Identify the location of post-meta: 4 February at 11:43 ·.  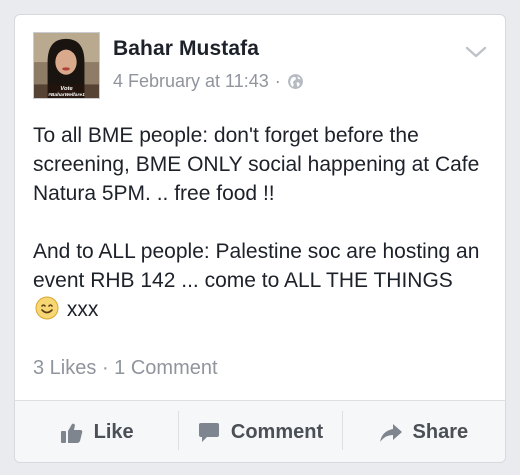
(208, 81).